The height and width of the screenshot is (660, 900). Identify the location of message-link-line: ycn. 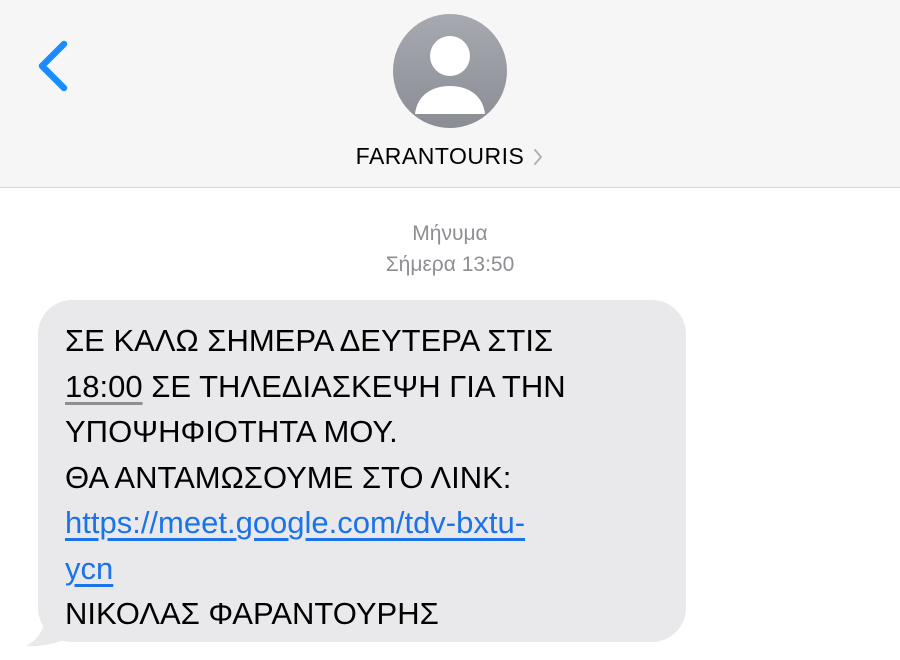
(365, 569).